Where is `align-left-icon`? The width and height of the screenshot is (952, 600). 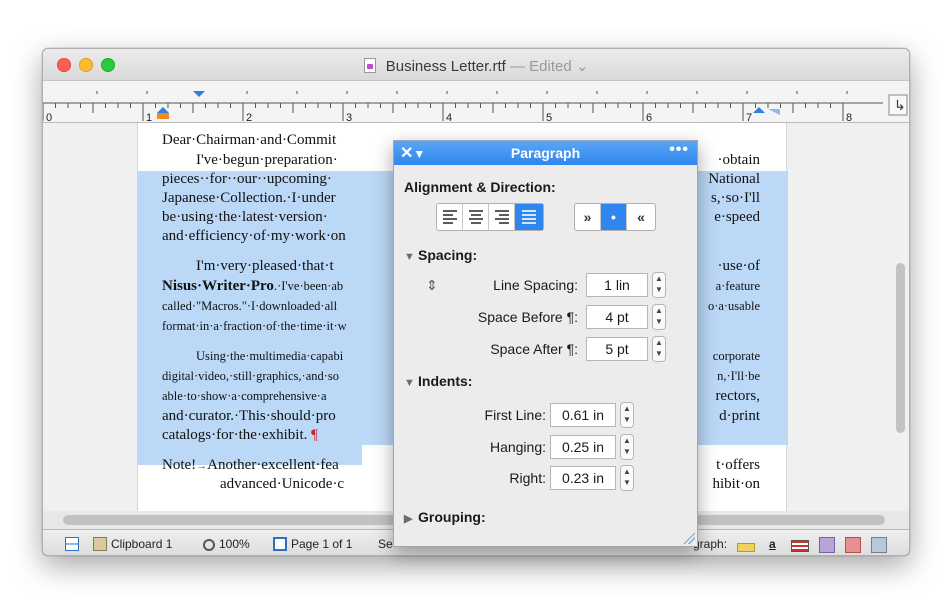
align-left-icon is located at coordinates (450, 217).